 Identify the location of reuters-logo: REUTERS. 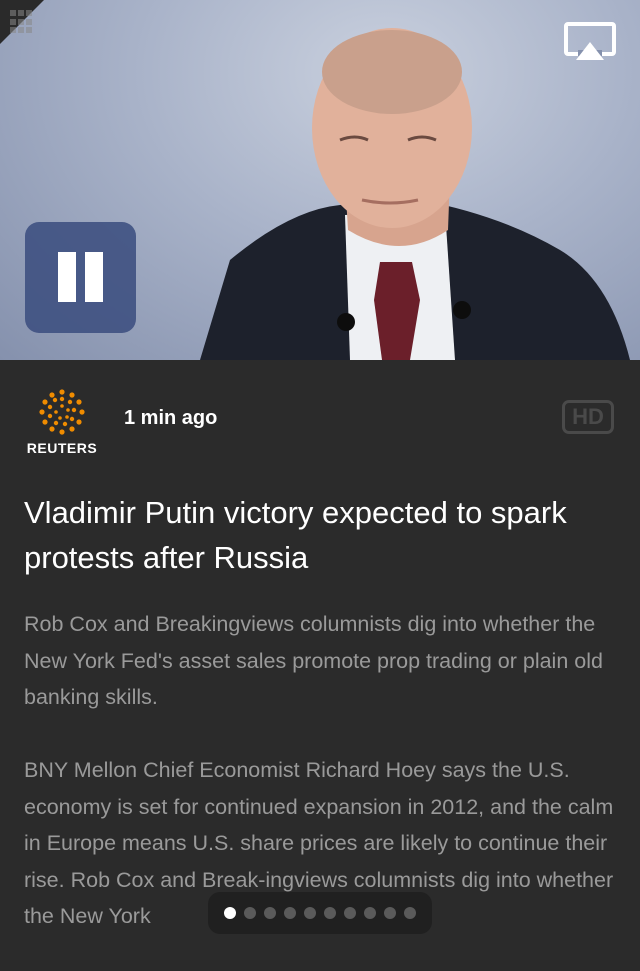
(62, 424).